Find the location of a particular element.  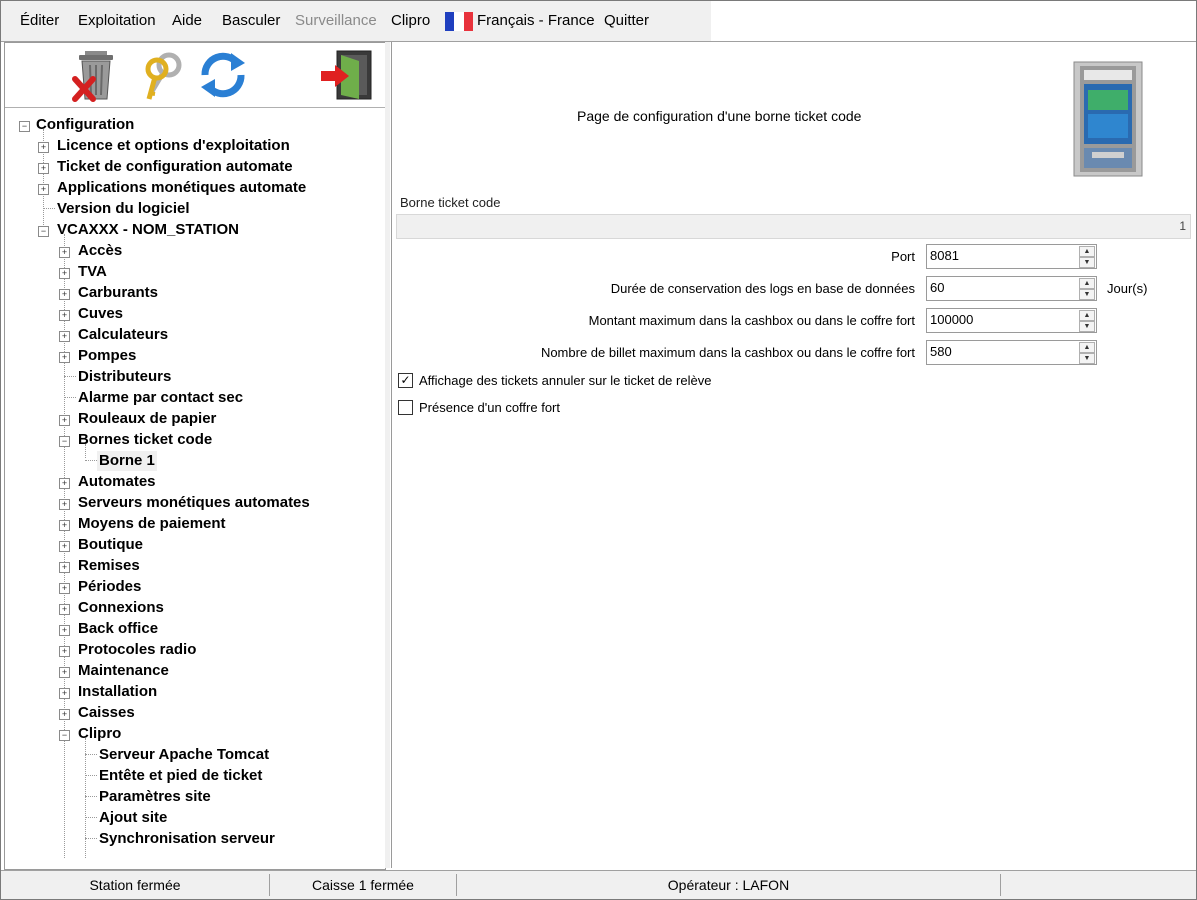

tree-item-borne-1: Borne 1 is located at coordinates (127, 461).